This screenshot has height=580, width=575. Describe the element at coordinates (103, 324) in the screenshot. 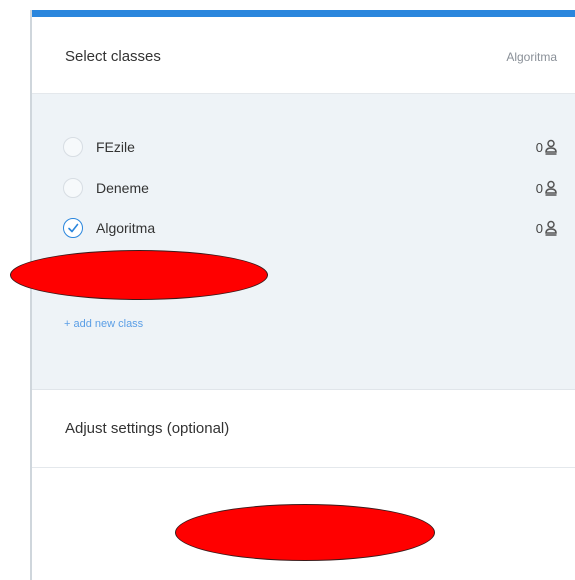

I see `add-new-class-link: + add new class` at that location.